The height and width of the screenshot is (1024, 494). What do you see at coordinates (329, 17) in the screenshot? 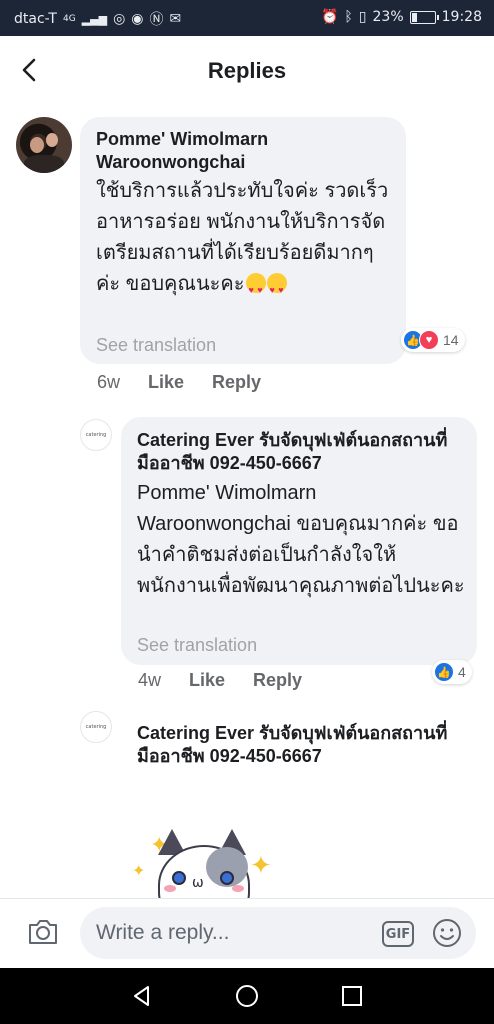
I see `alarm-icon: ⏰` at bounding box center [329, 17].